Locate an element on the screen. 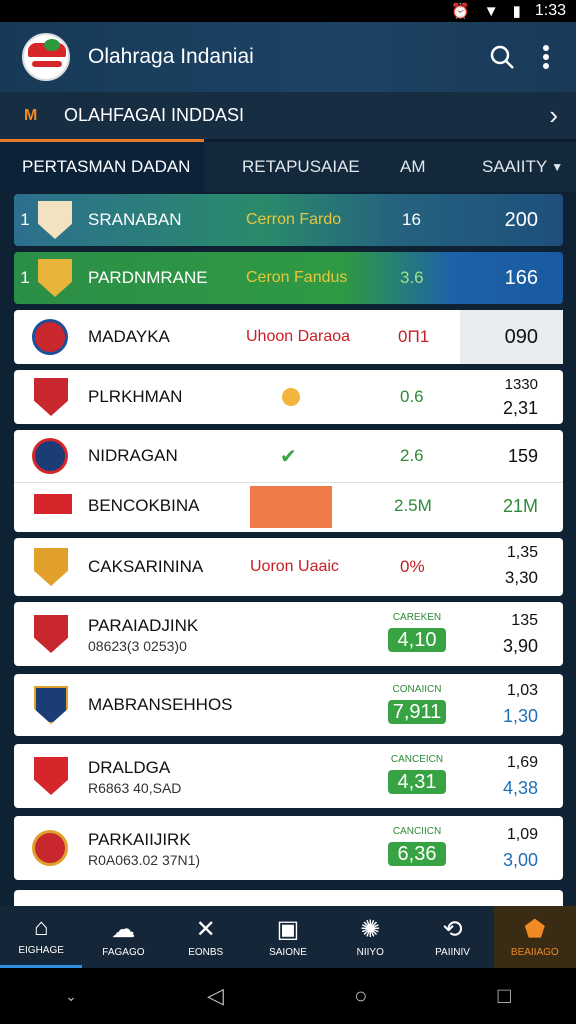 The image size is (576, 1024). stat-value: 3.6 is located at coordinates (412, 277).